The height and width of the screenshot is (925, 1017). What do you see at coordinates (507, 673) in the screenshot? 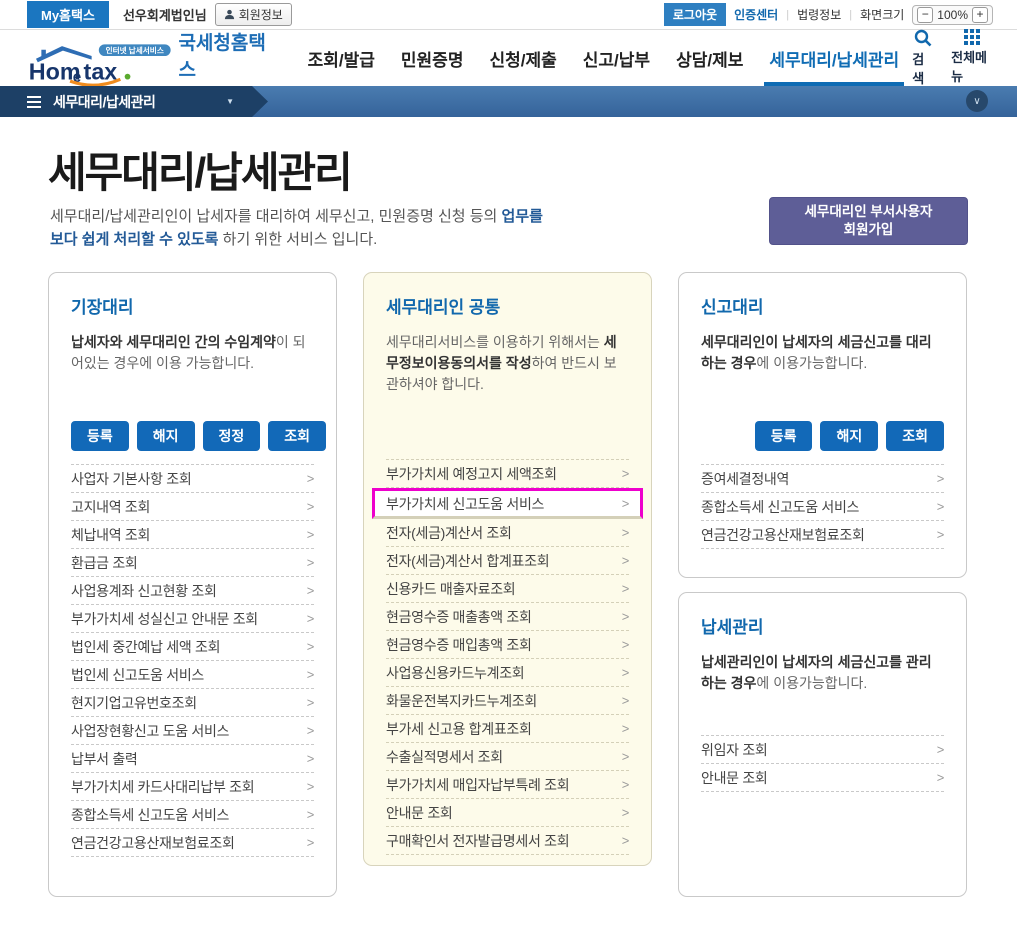
I see `service-link: 사업용신용카드누계조회 >` at bounding box center [507, 673].